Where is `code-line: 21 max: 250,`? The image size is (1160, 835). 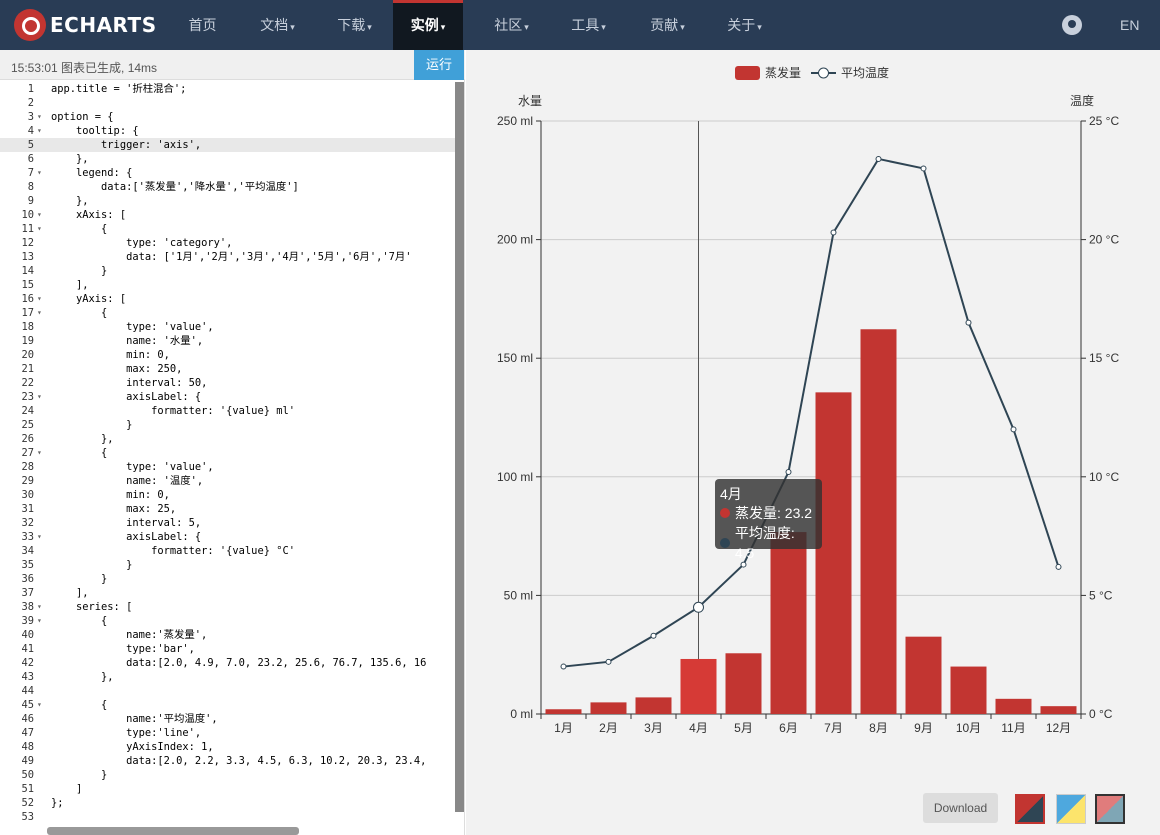 code-line: 21 max: 250, is located at coordinates (227, 369).